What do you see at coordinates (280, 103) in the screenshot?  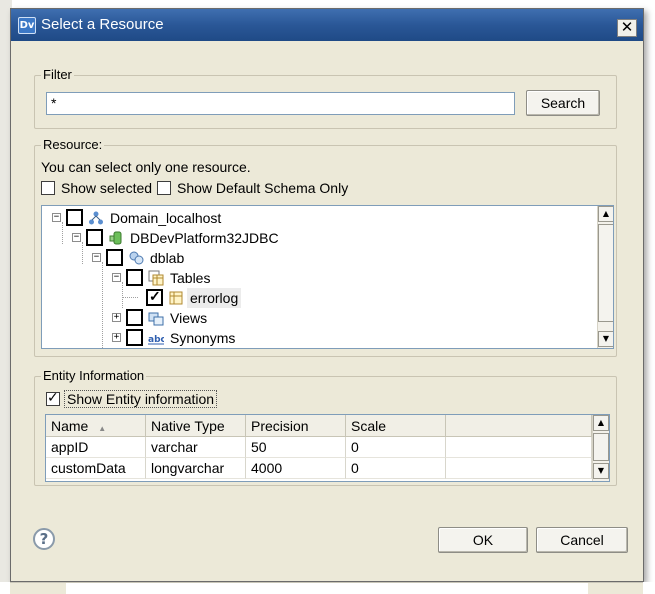 I see `filter-input: *` at bounding box center [280, 103].